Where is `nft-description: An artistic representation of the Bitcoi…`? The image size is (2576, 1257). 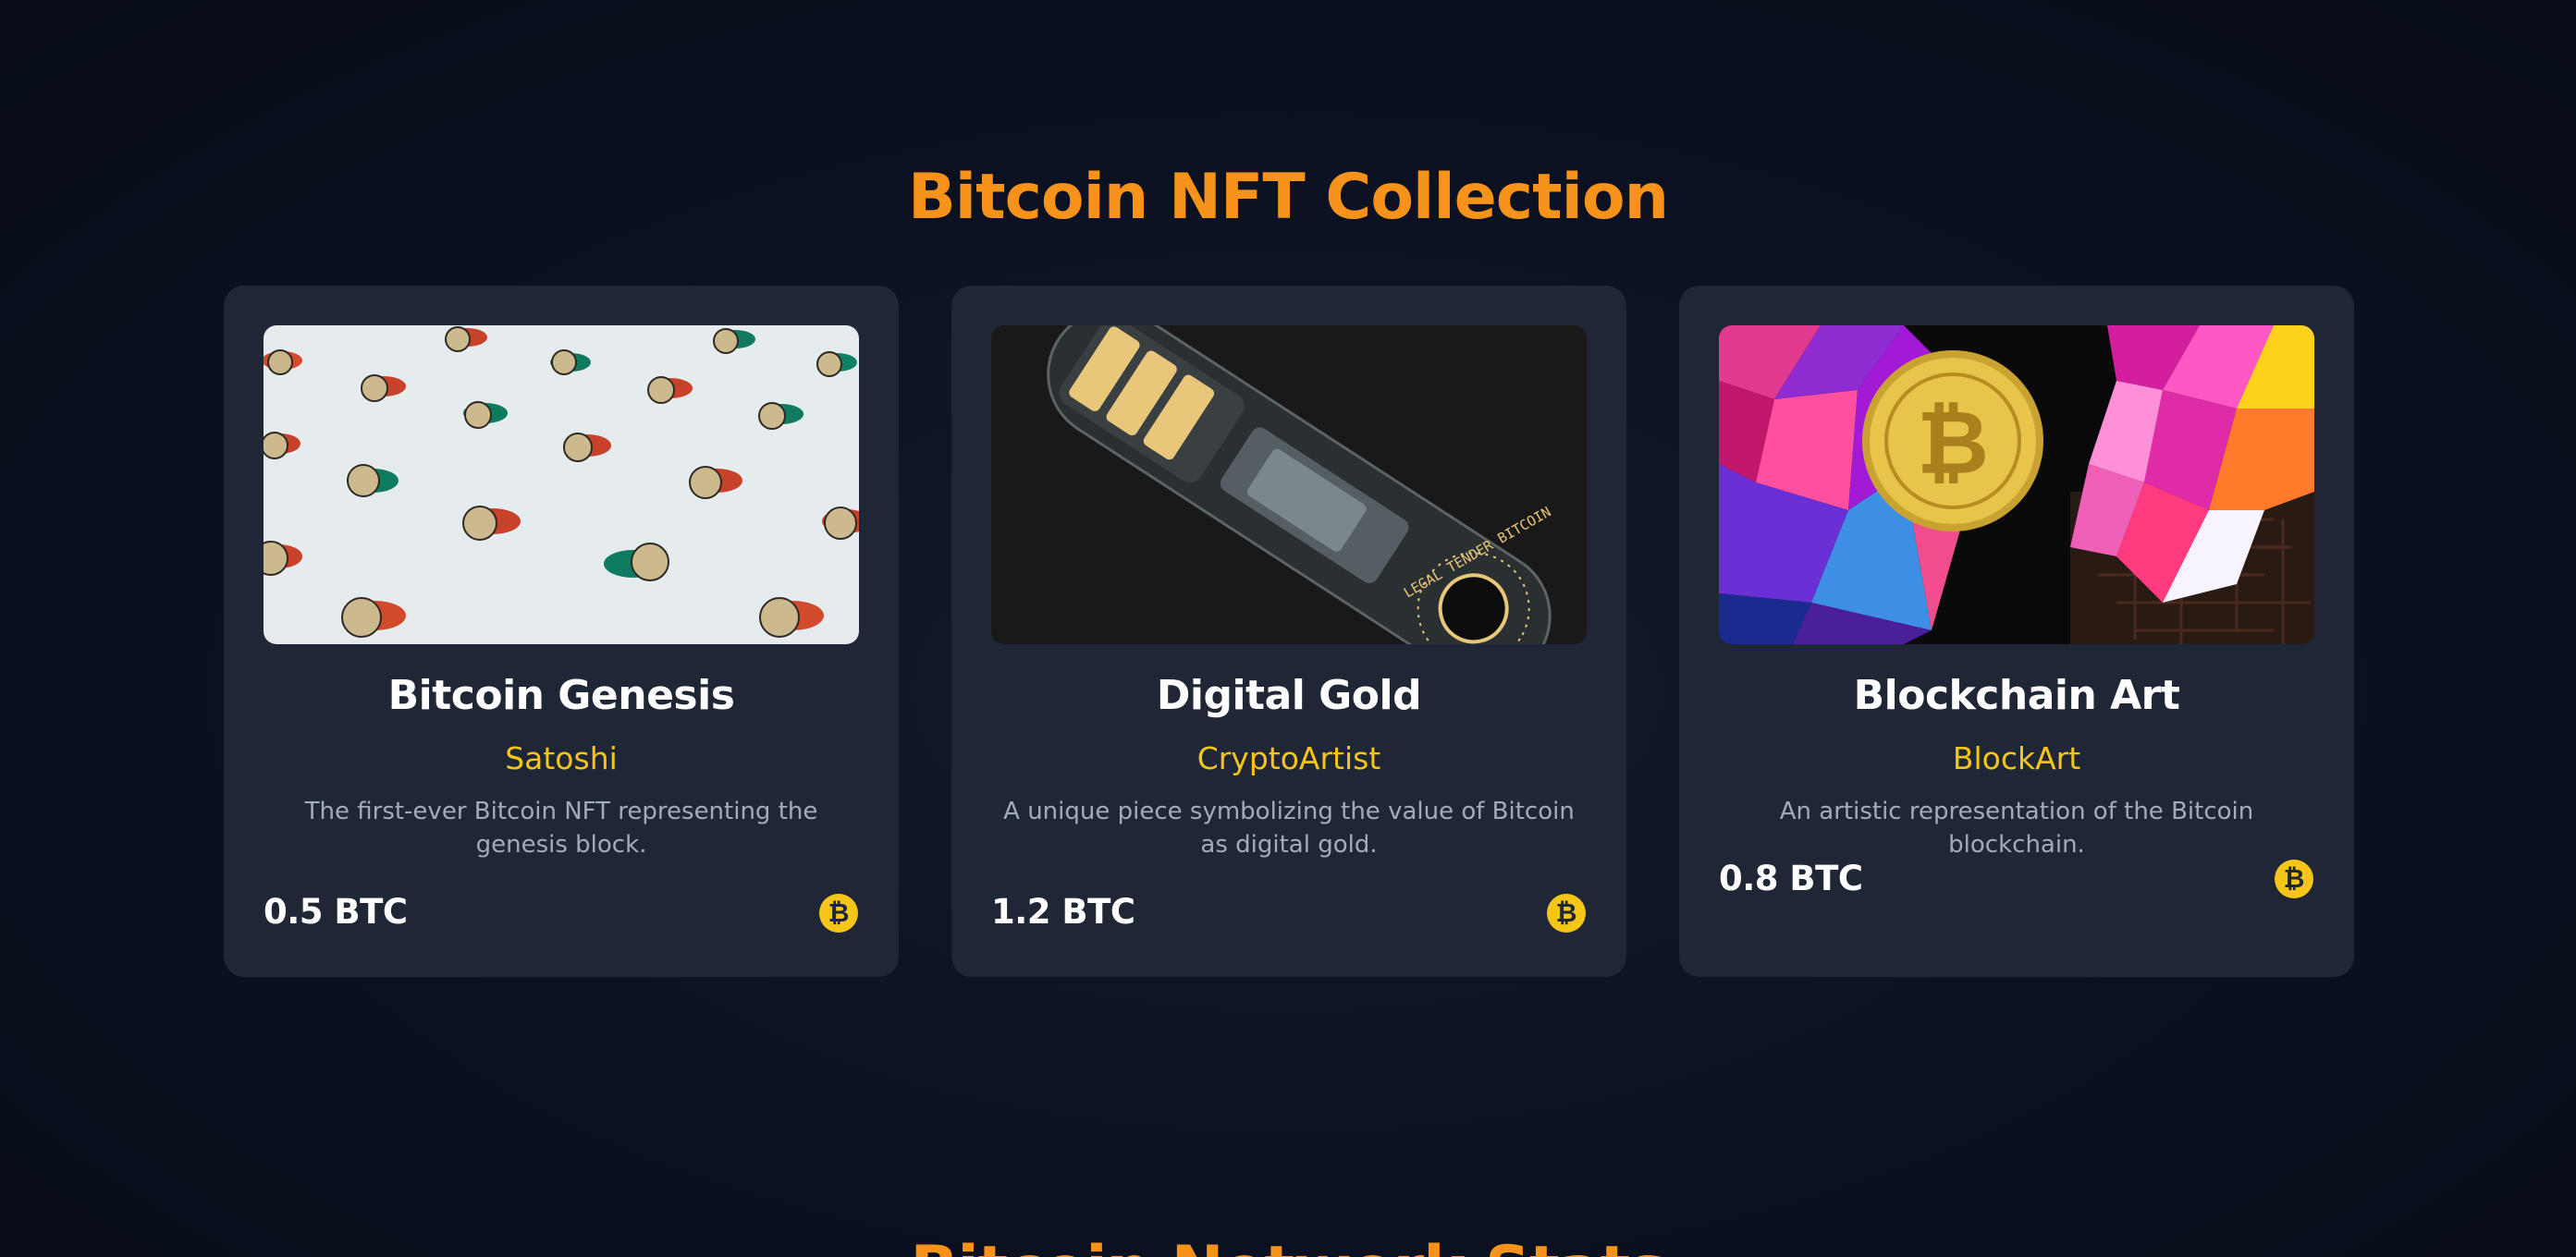 nft-description: An artistic representation of the Bitcoi… is located at coordinates (2017, 829).